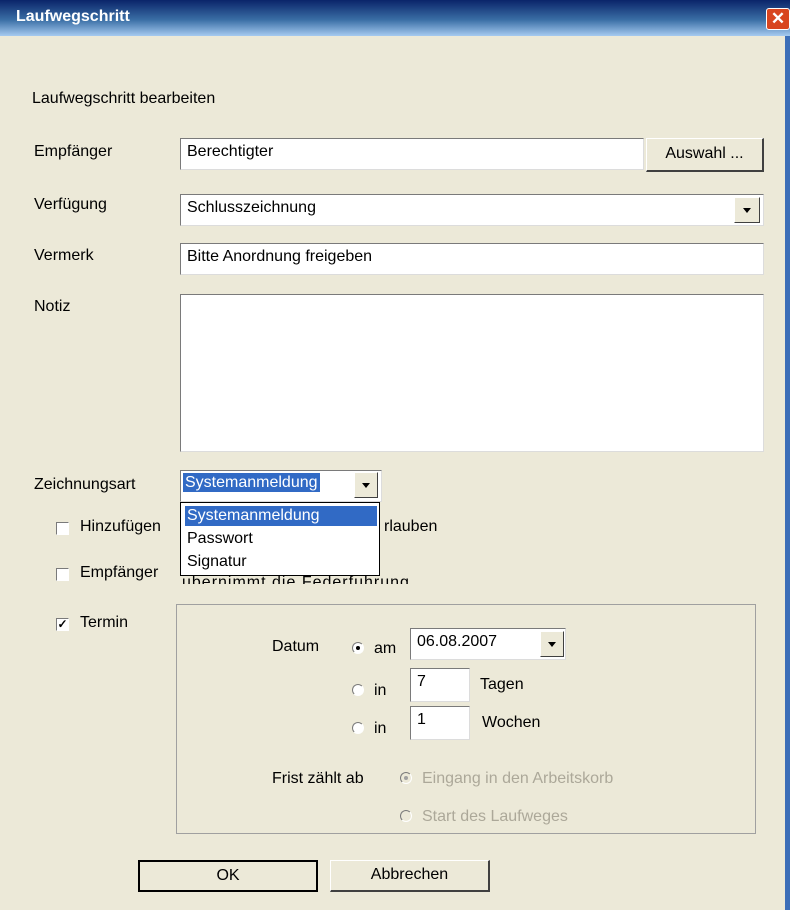 Image resolution: width=790 pixels, height=910 pixels. What do you see at coordinates (385, 648) in the screenshot?
I see `am-label: am` at bounding box center [385, 648].